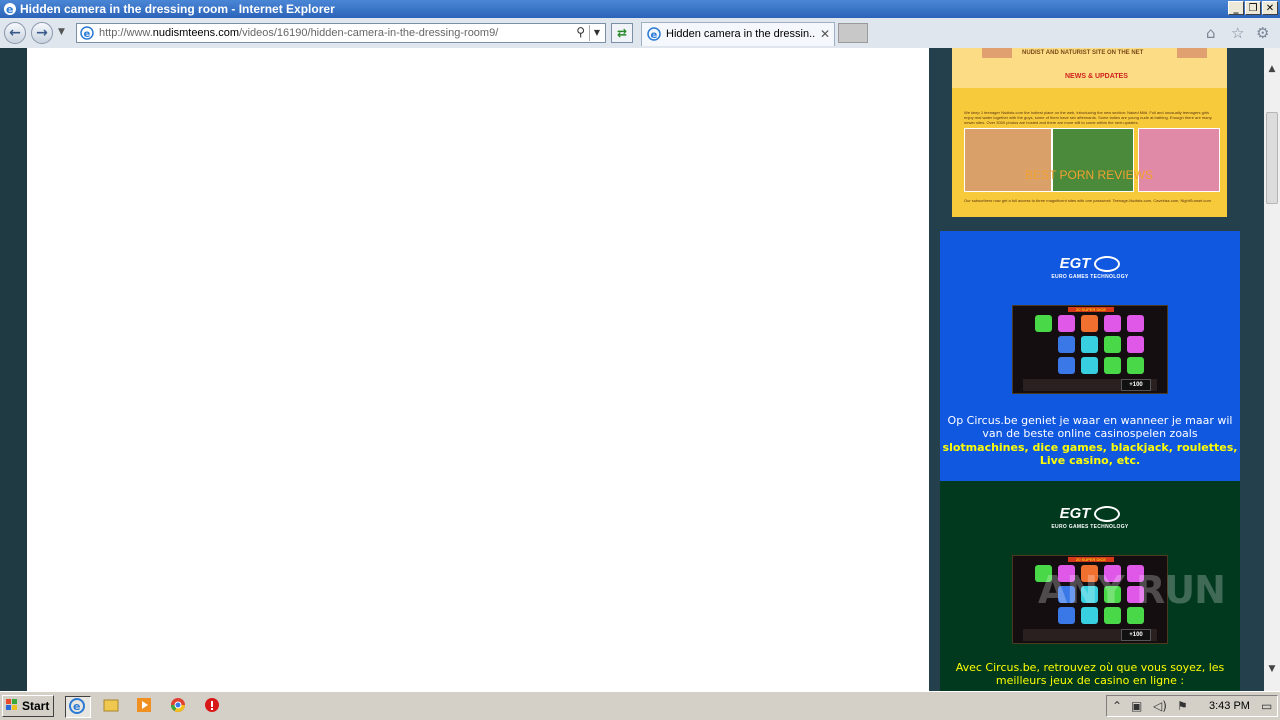 Image resolution: width=1280 pixels, height=720 pixels. What do you see at coordinates (11, 704) in the screenshot?
I see `windows-flag-icon` at bounding box center [11, 704].